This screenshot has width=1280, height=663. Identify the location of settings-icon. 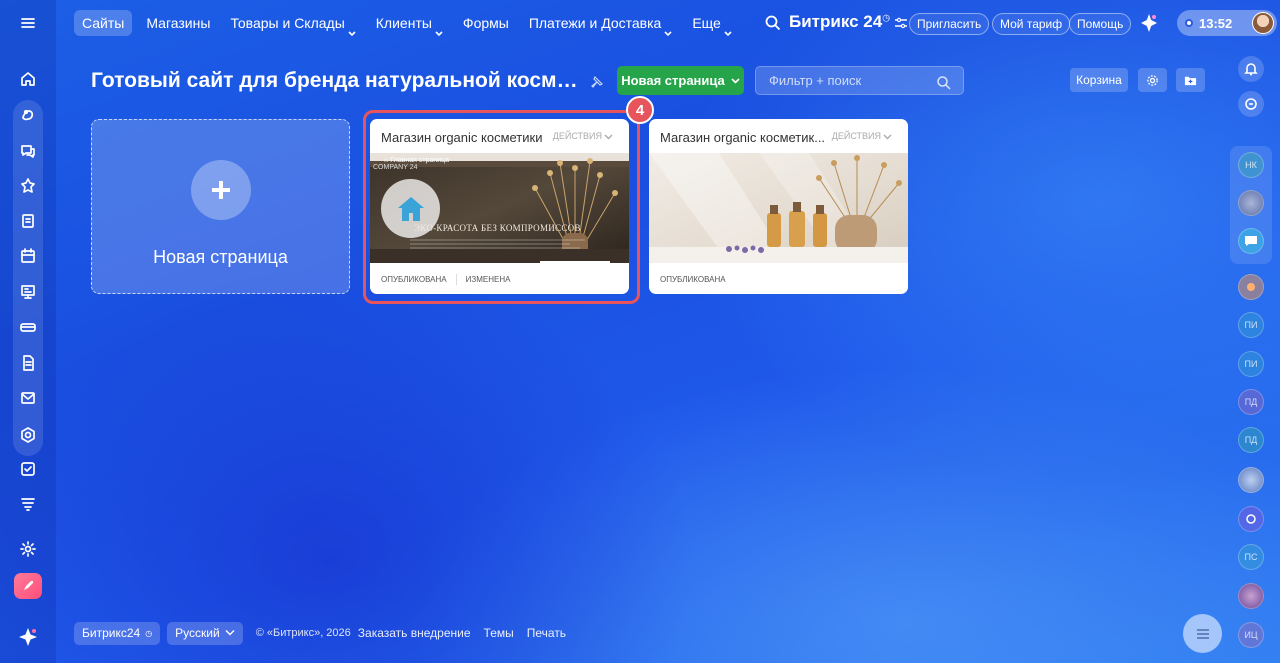
(28, 549).